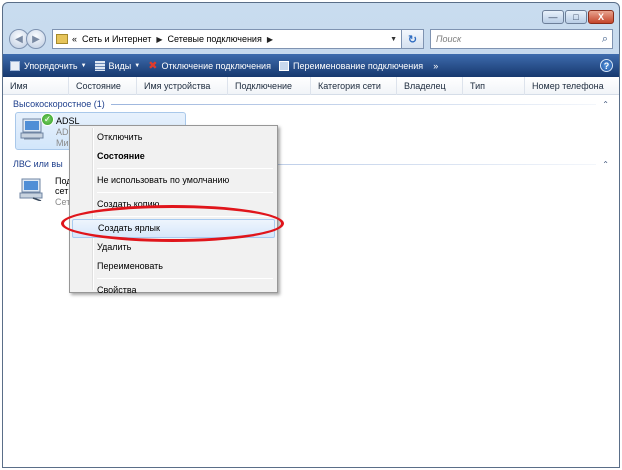 Image resolution: width=622 pixels, height=470 pixels. Describe the element at coordinates (606, 65) in the screenshot. I see `help-icon: ?` at that location.